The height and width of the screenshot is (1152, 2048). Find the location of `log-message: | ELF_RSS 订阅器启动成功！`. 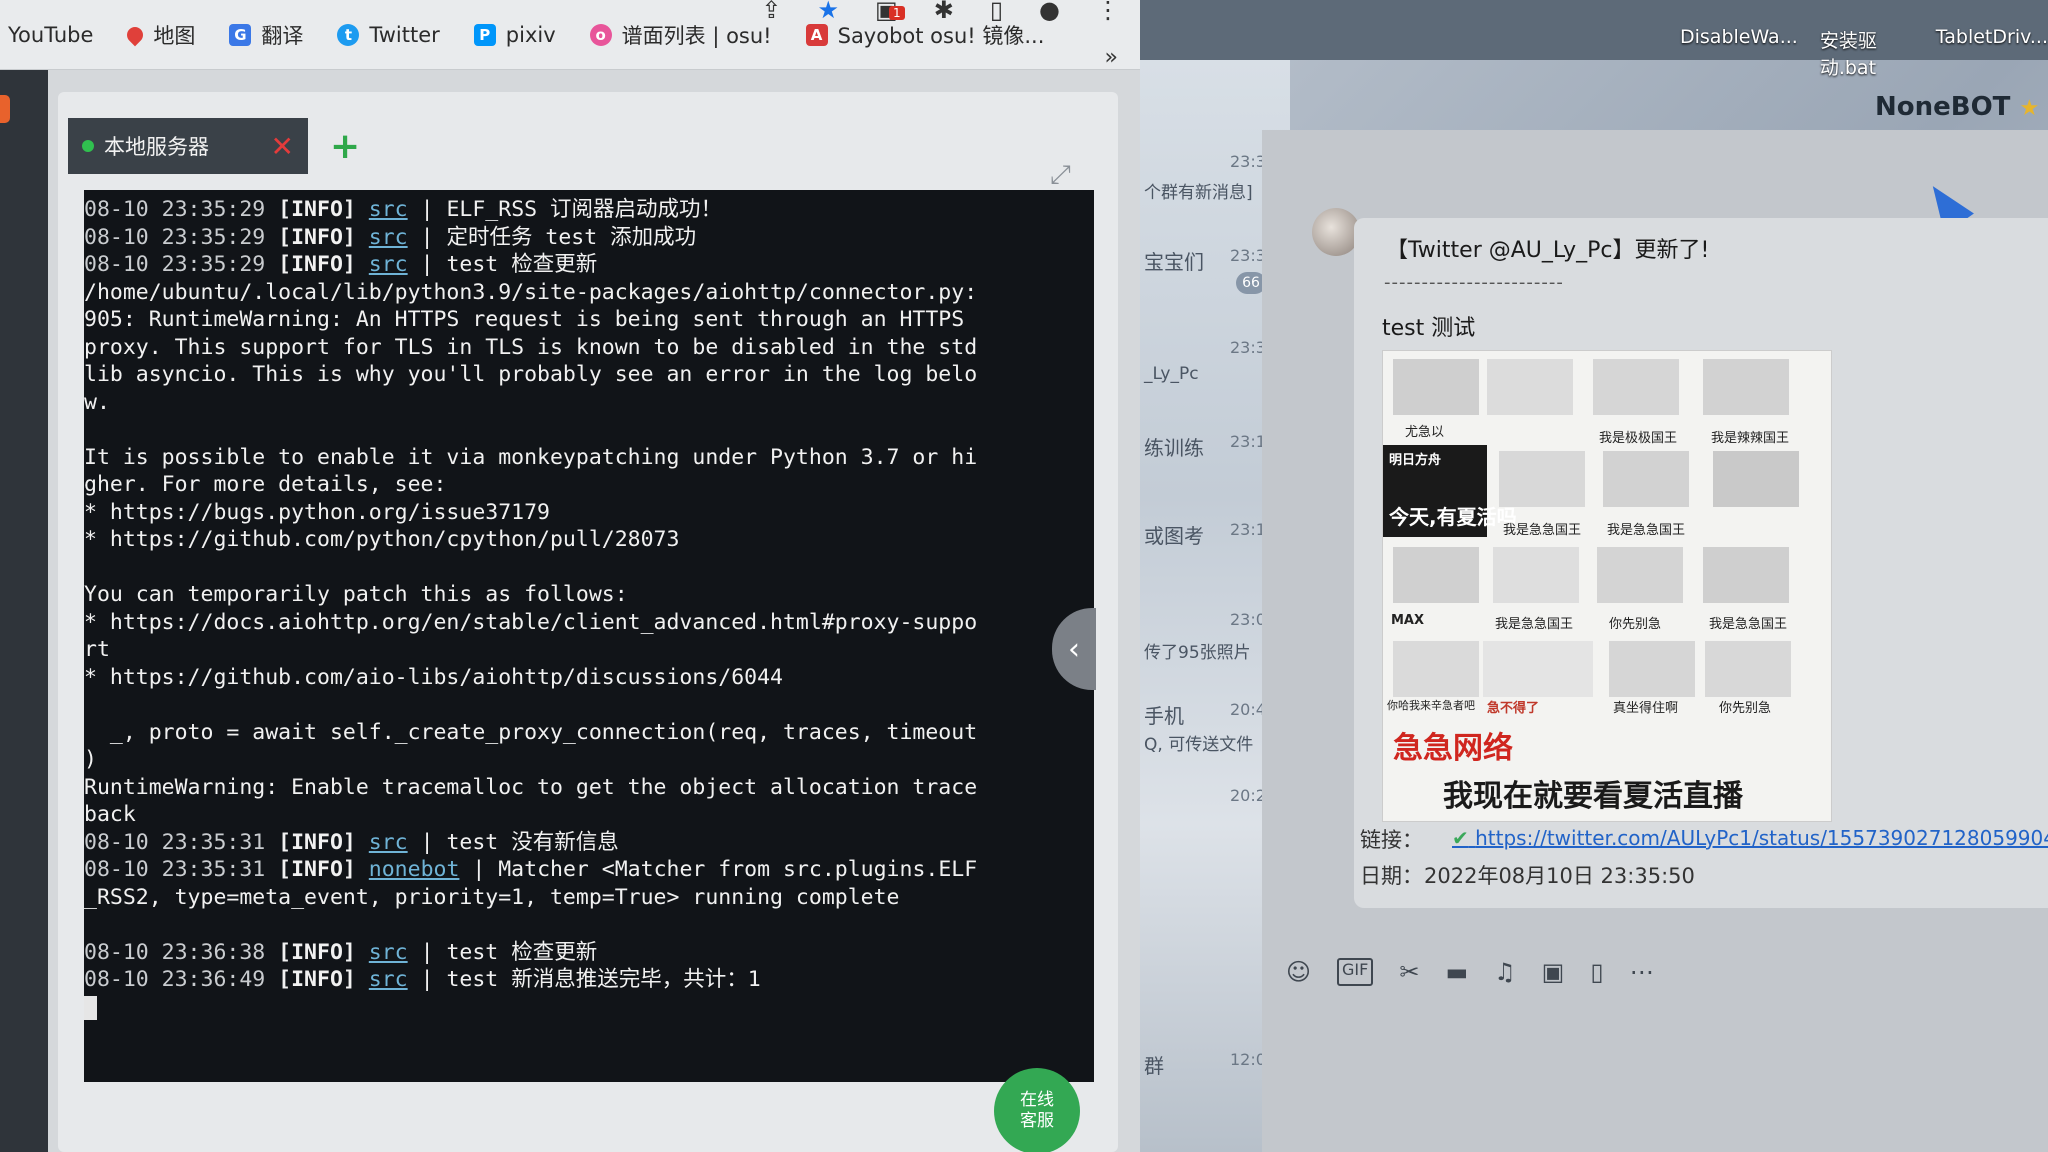

log-message: | ELF_RSS 订阅器启动成功！ is located at coordinates (565, 209).